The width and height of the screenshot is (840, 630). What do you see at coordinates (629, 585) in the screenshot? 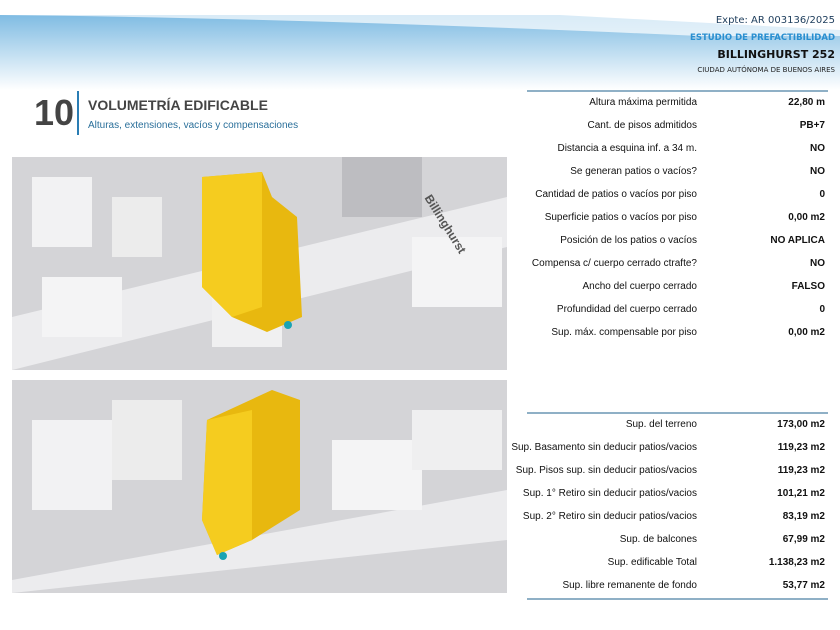
I see `row-label: Sup. libre remanente de fondo` at bounding box center [629, 585].